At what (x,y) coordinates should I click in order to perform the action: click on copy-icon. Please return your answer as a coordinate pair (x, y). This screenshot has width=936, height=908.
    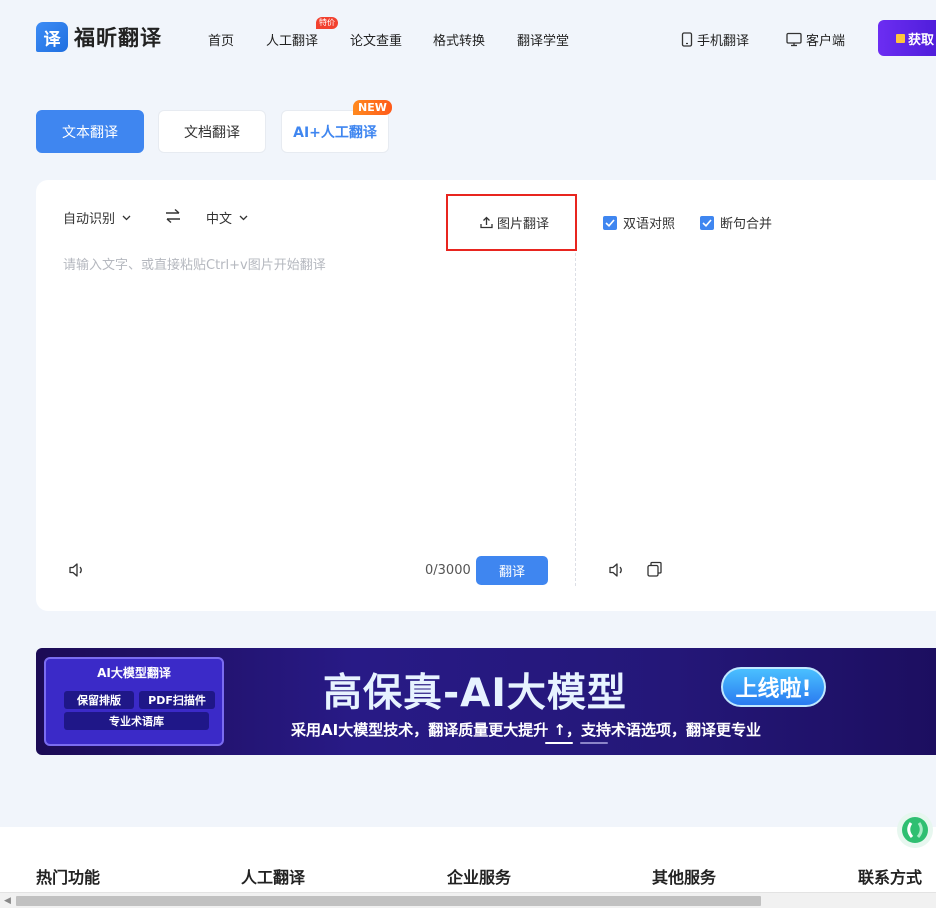
    Looking at the image, I should click on (654, 569).